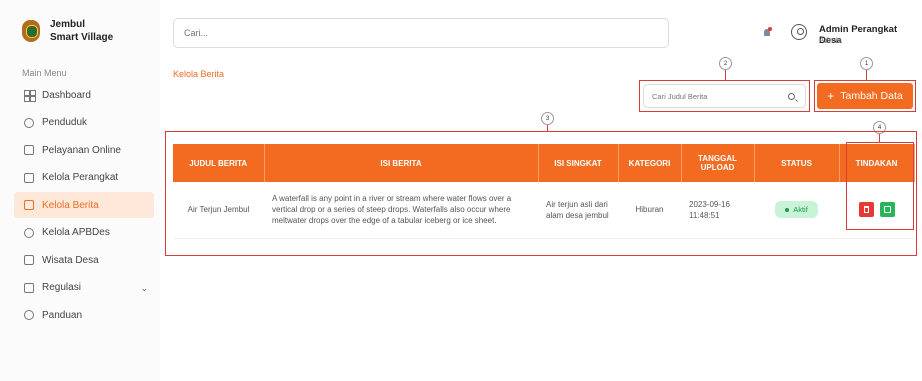 Image resolution: width=922 pixels, height=381 pixels. I want to click on callout-marker: 2, so click(725, 63).